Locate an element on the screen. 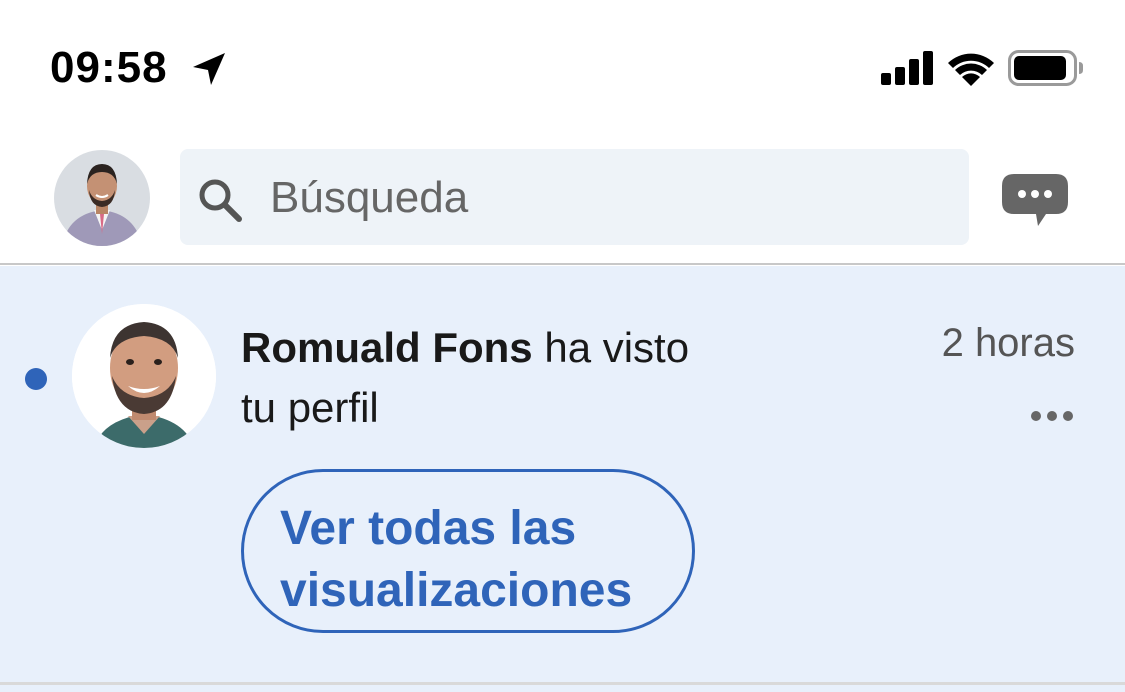  next-notification-edge is located at coordinates (562, 688).